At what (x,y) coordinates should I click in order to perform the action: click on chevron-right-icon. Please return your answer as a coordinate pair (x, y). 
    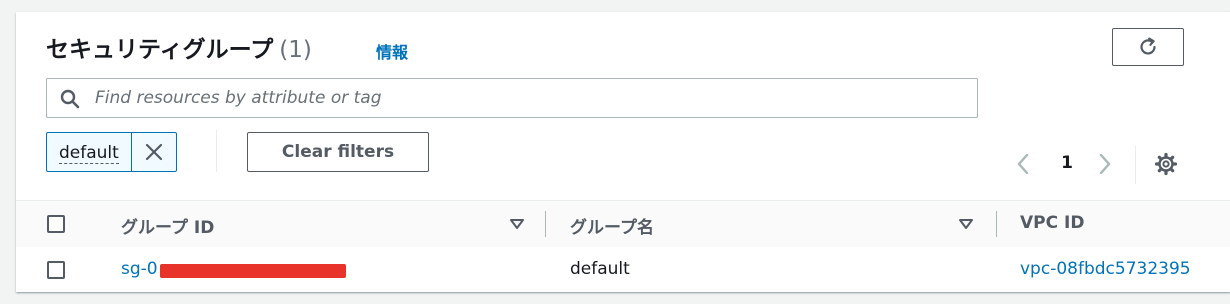
    Looking at the image, I should click on (1105, 164).